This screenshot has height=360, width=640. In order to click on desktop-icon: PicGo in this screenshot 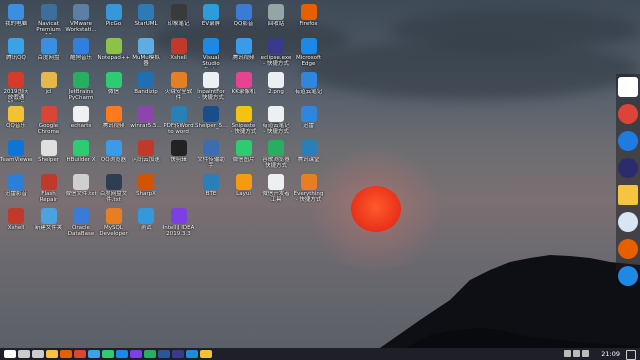, I will do `click(114, 14)`.